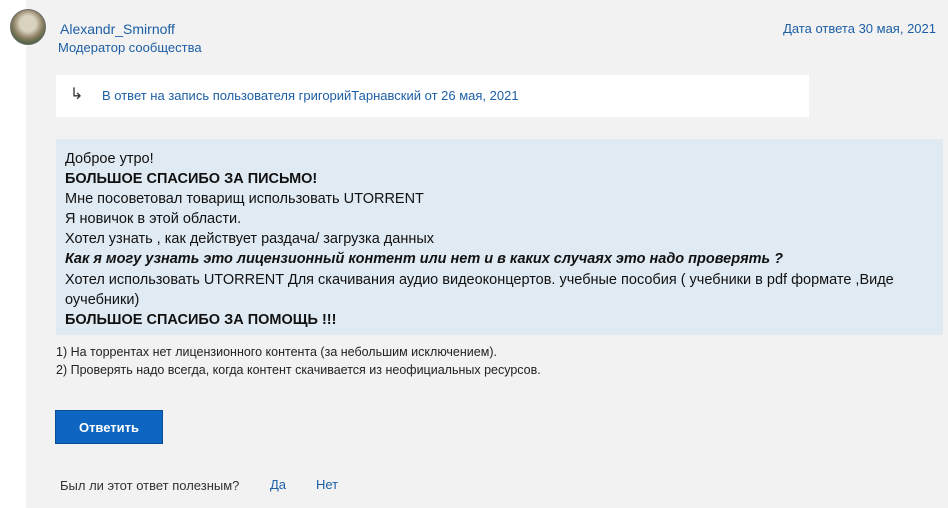 The width and height of the screenshot is (948, 508). I want to click on reply-arrow-icon: ↳, so click(77, 94).